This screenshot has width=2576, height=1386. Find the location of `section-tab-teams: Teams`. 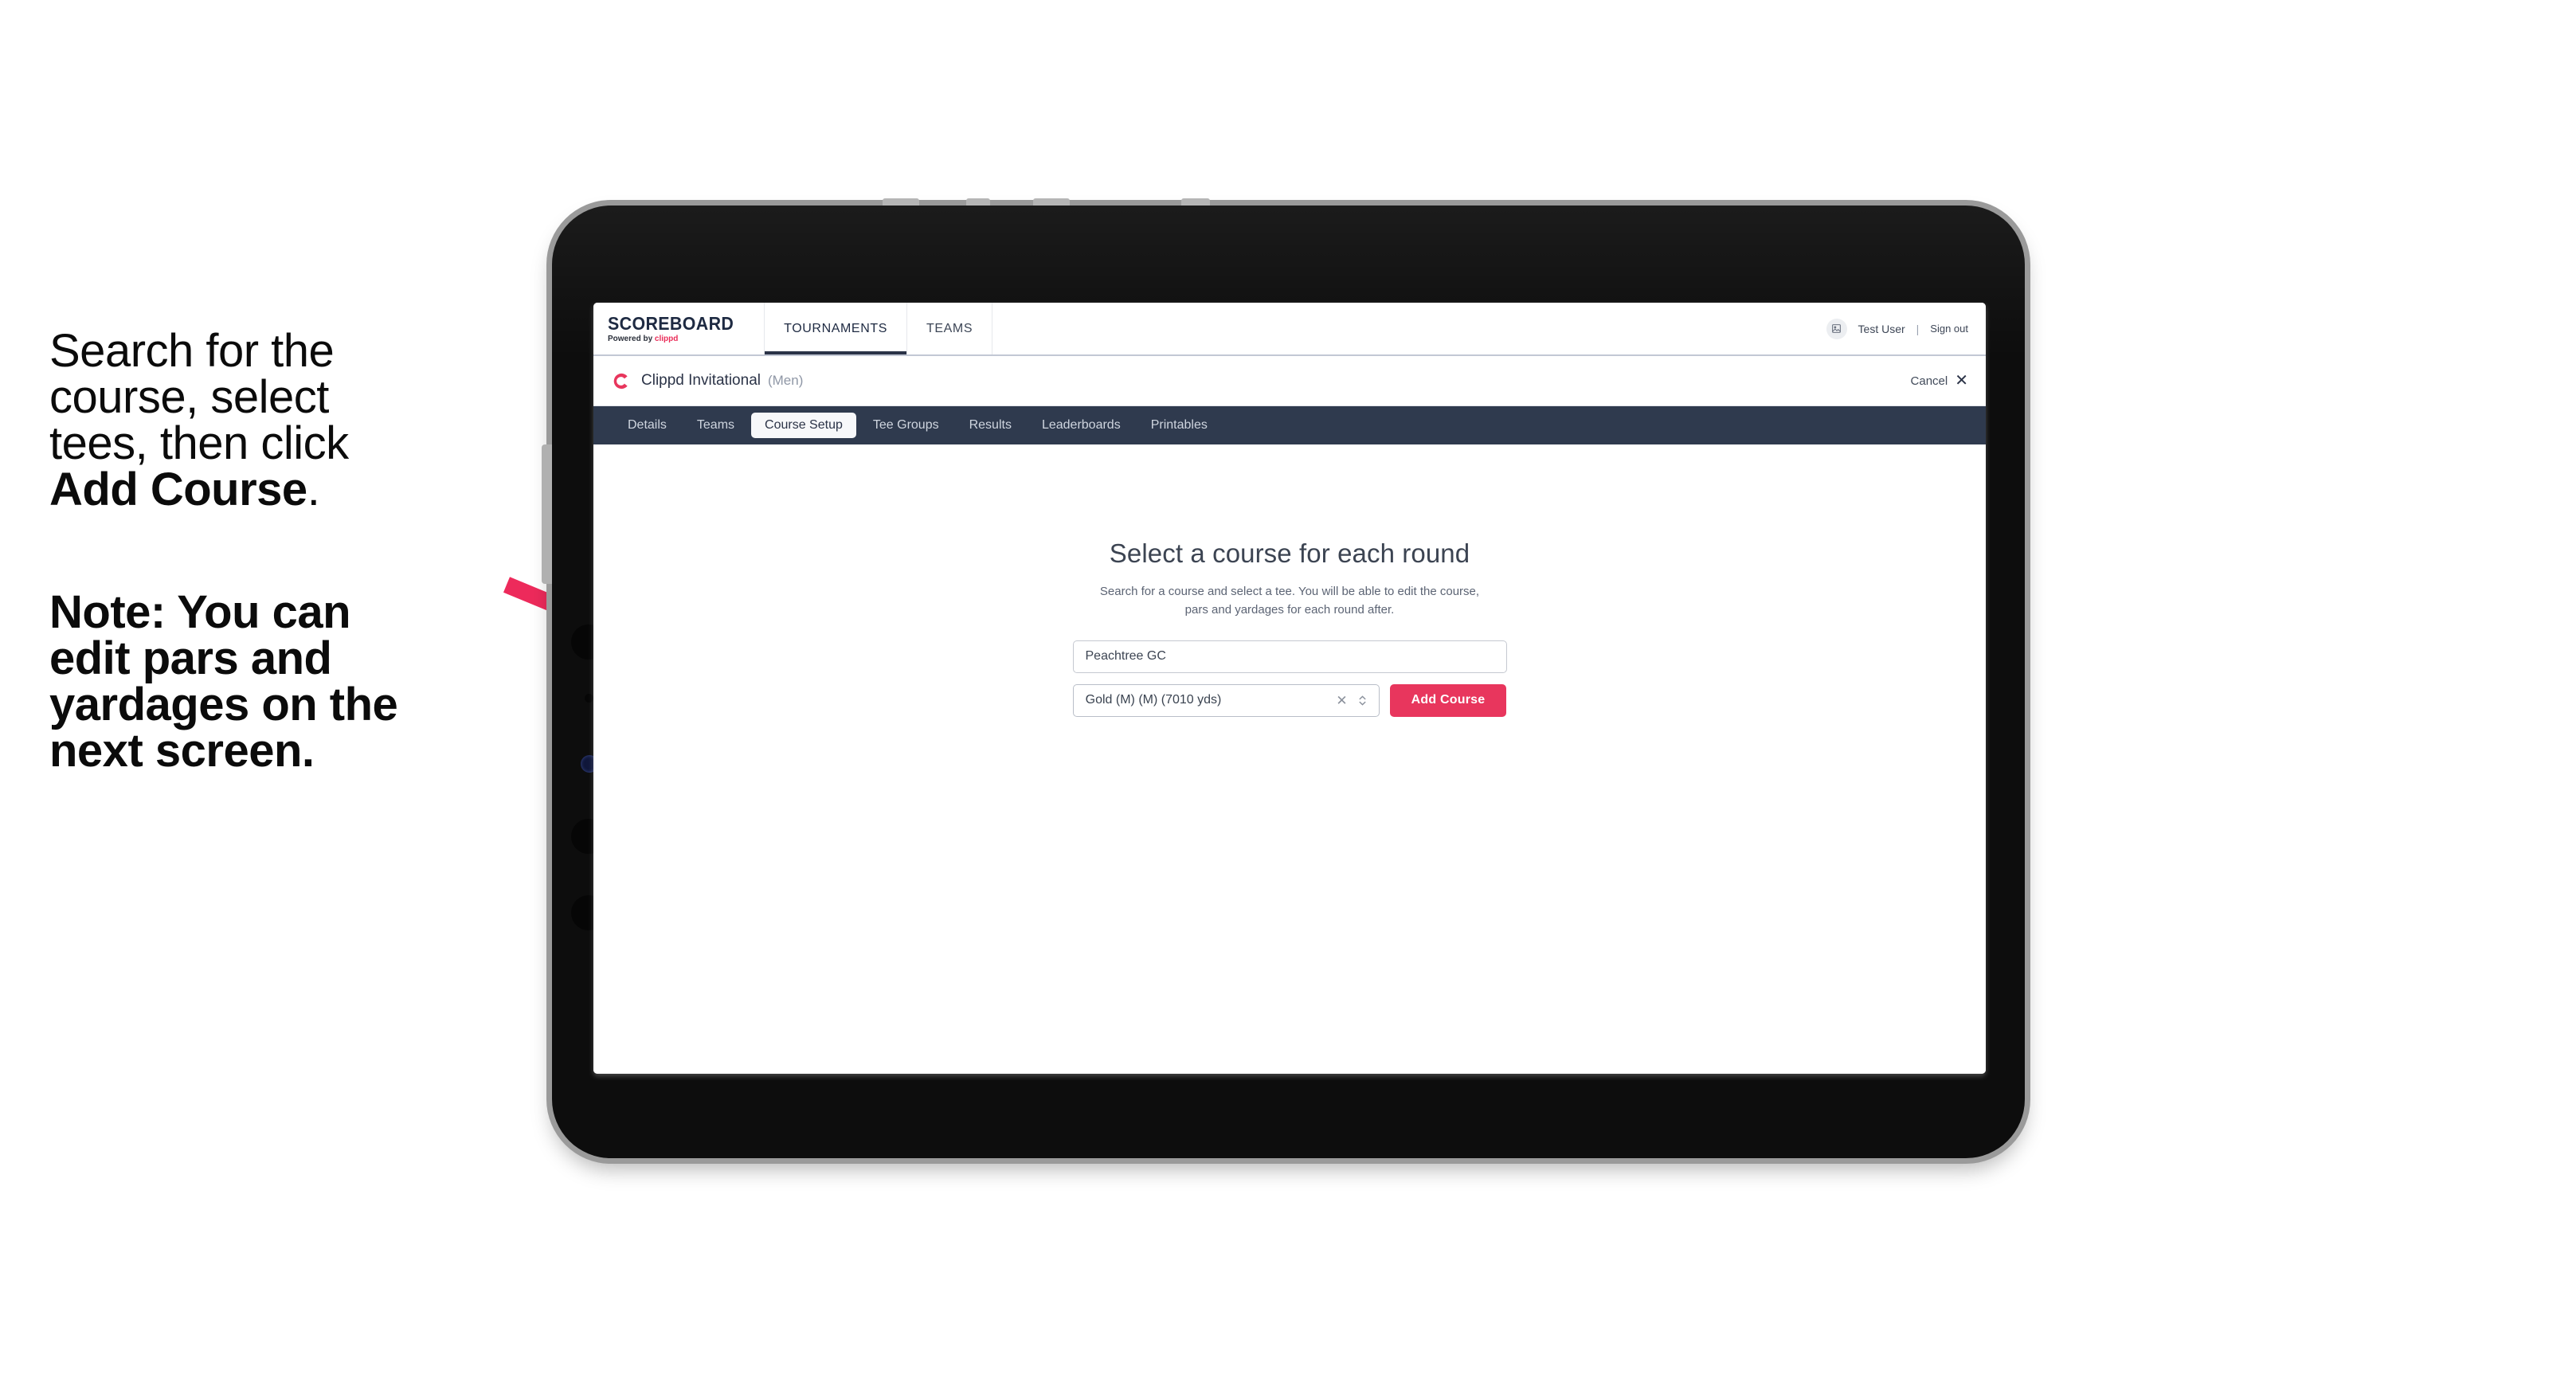

section-tab-teams: Teams is located at coordinates (715, 425).